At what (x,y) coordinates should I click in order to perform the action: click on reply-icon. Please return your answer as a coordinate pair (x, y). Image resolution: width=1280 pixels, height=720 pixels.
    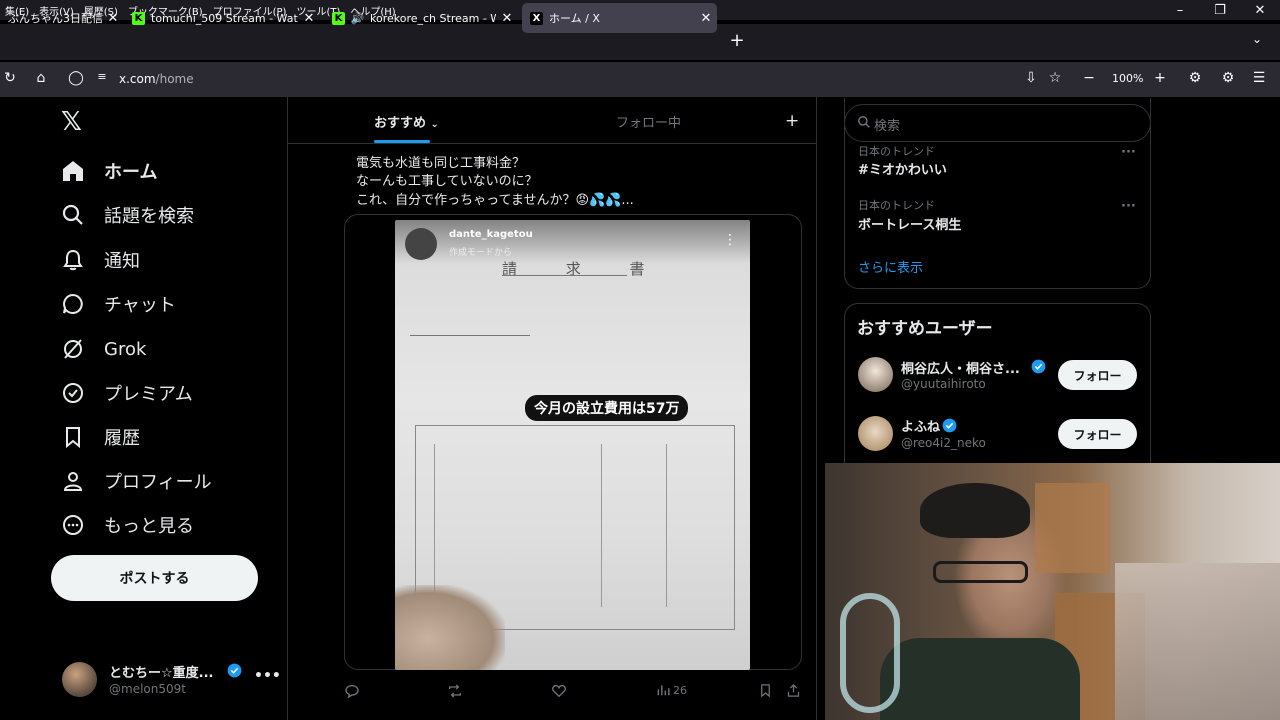
    Looking at the image, I should click on (352, 691).